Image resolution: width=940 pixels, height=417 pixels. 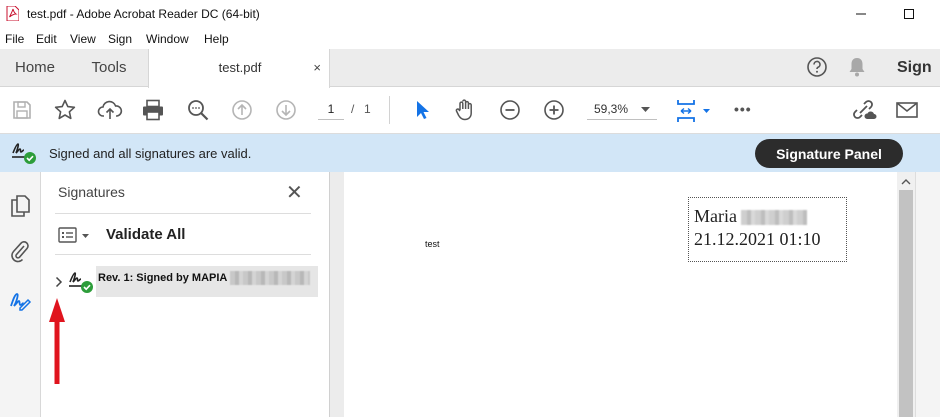 I want to click on page-body-text: test, so click(x=432, y=244).